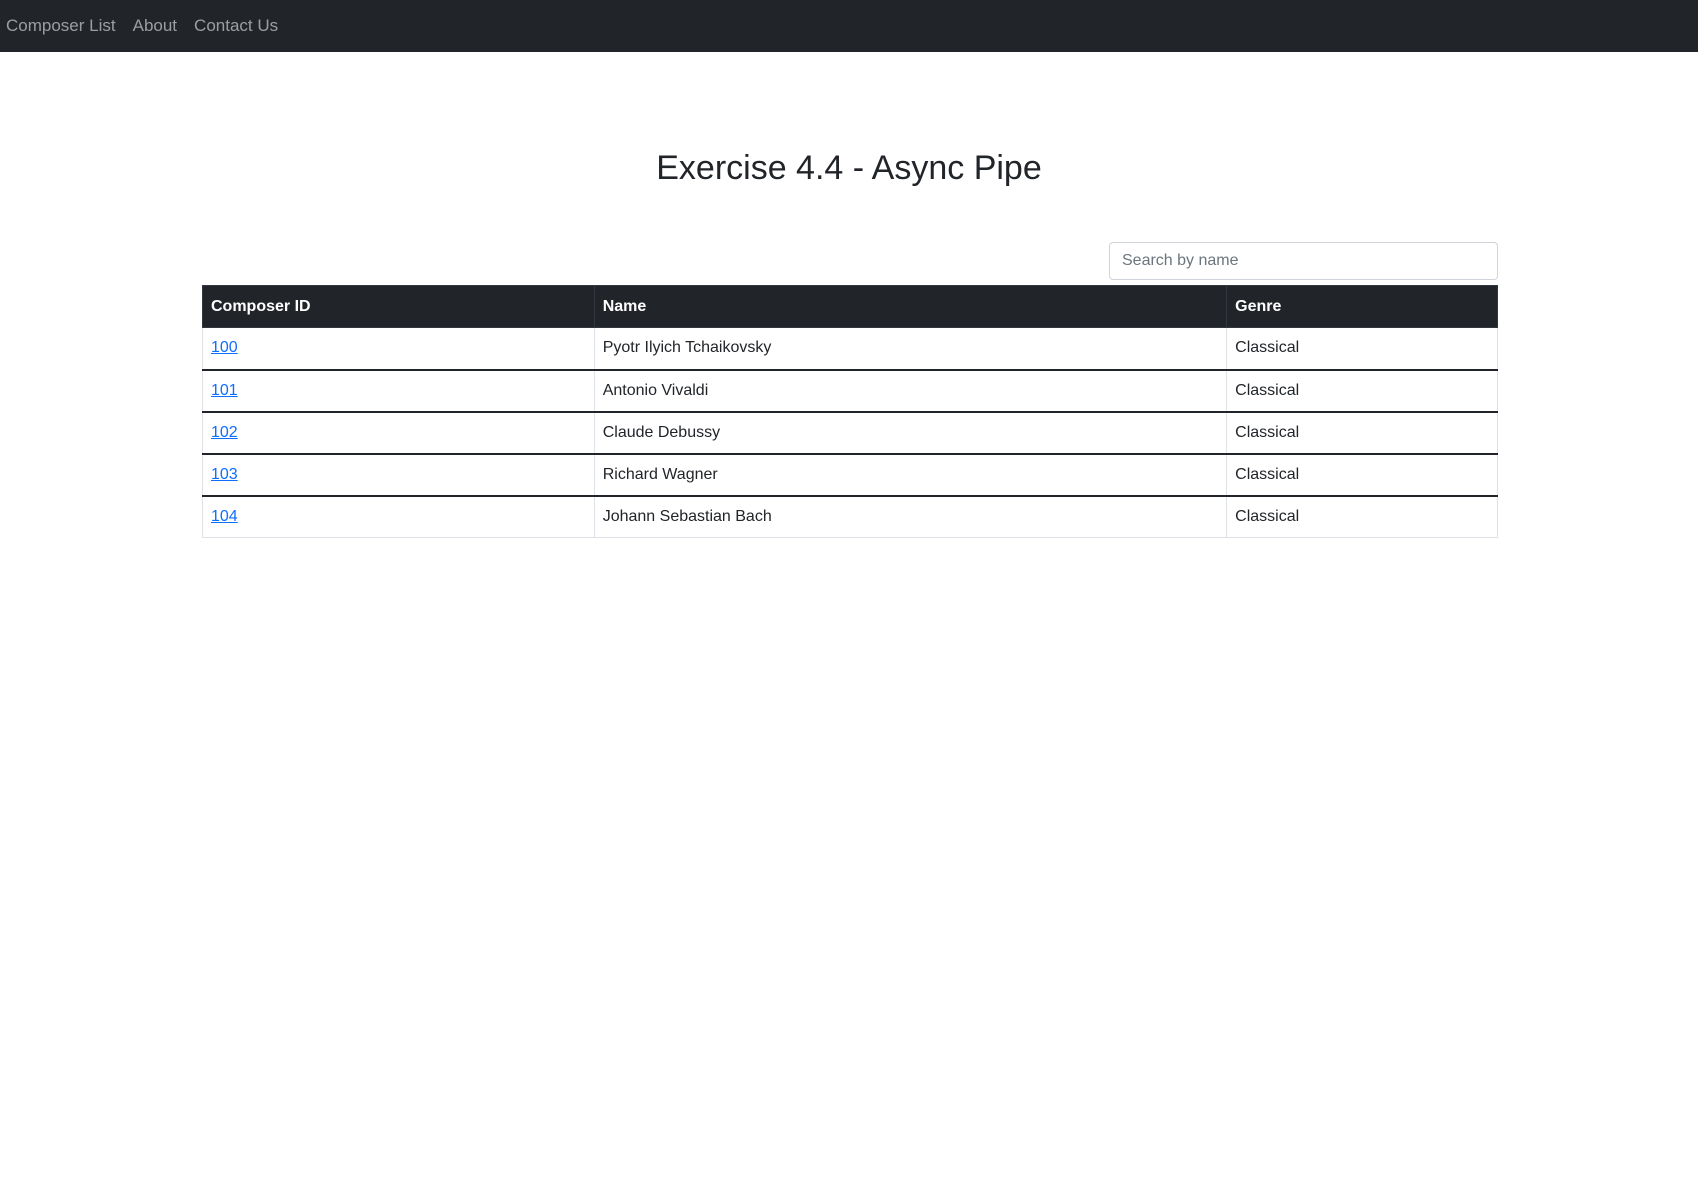 Image resolution: width=1698 pixels, height=1198 pixels. I want to click on table-row: 102 Claude Debussy Classical, so click(850, 433).